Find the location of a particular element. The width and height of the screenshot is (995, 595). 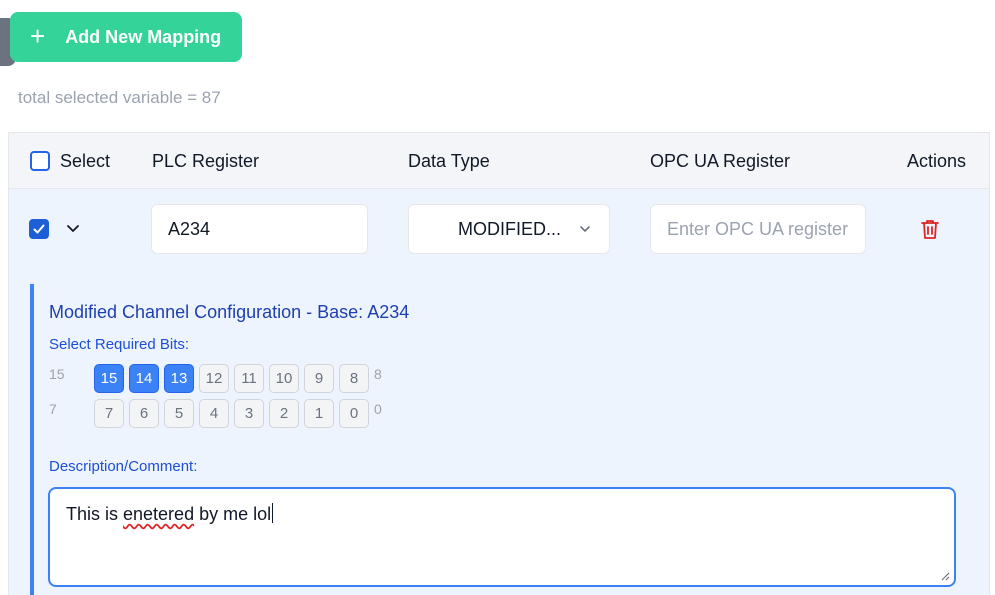

bit-button: 6 is located at coordinates (144, 413).